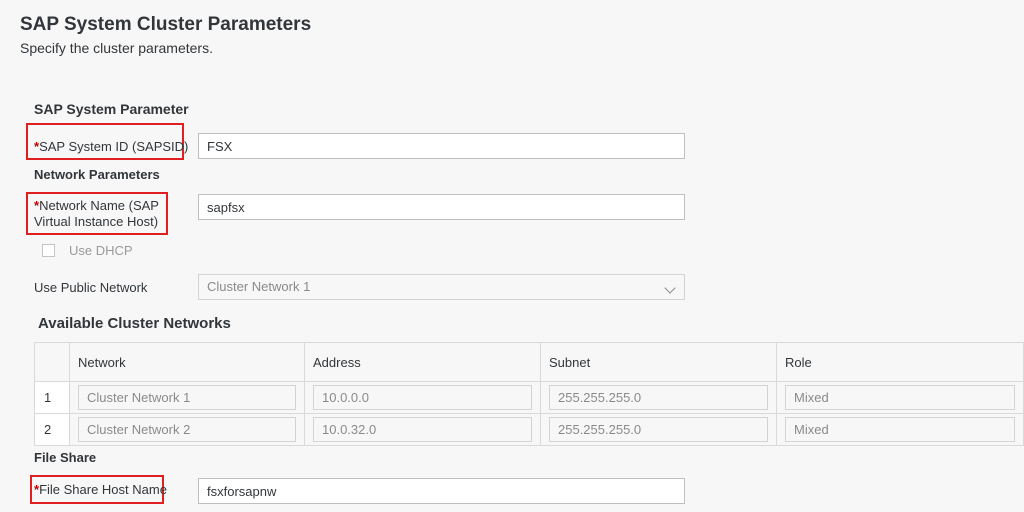 Image resolution: width=1024 pixels, height=512 pixels. I want to click on page-title: SAP System Cluster Parameters, so click(166, 24).